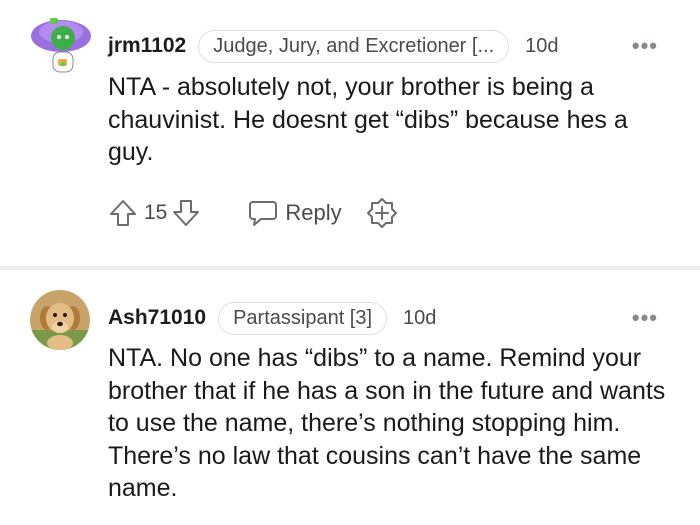 The height and width of the screenshot is (525, 700). I want to click on username: jrm1102, so click(147, 46).